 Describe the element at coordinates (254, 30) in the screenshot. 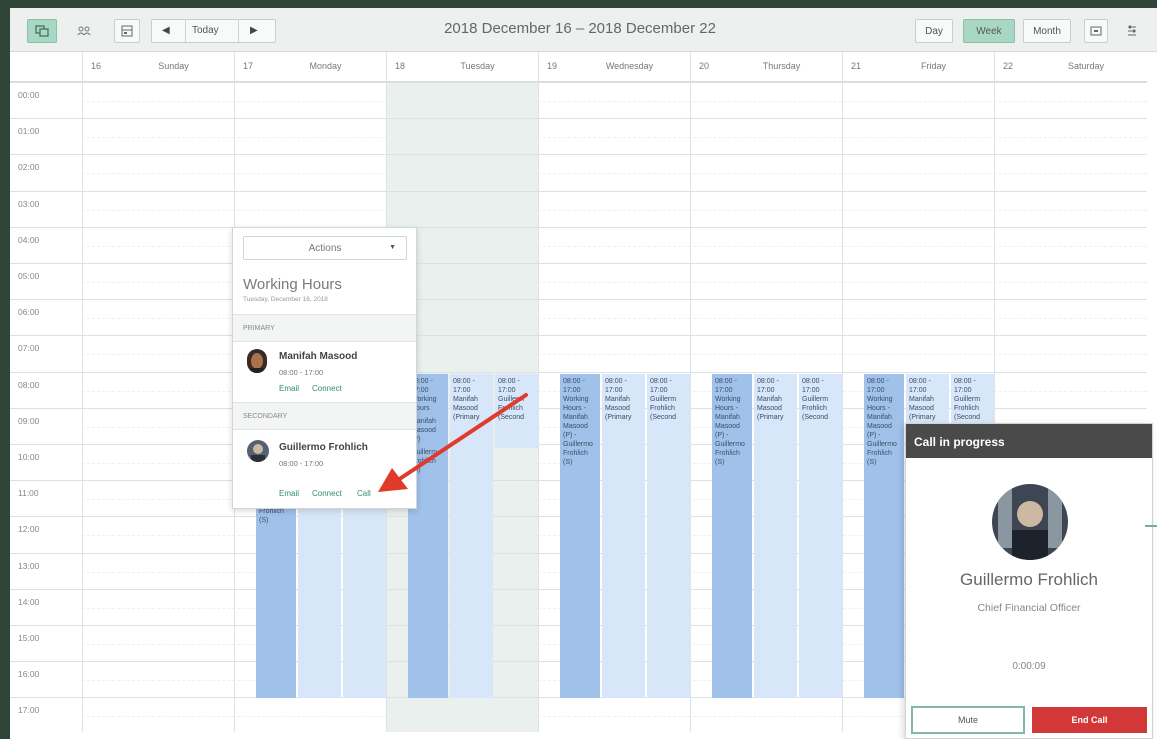

I see `next-arrow-icon: ▶` at that location.